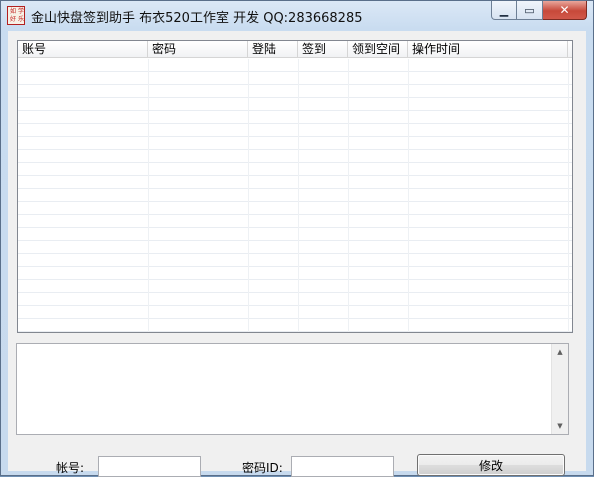 The height and width of the screenshot is (477, 594). What do you see at coordinates (83, 49) in the screenshot?
I see `column-header-account: 账号` at bounding box center [83, 49].